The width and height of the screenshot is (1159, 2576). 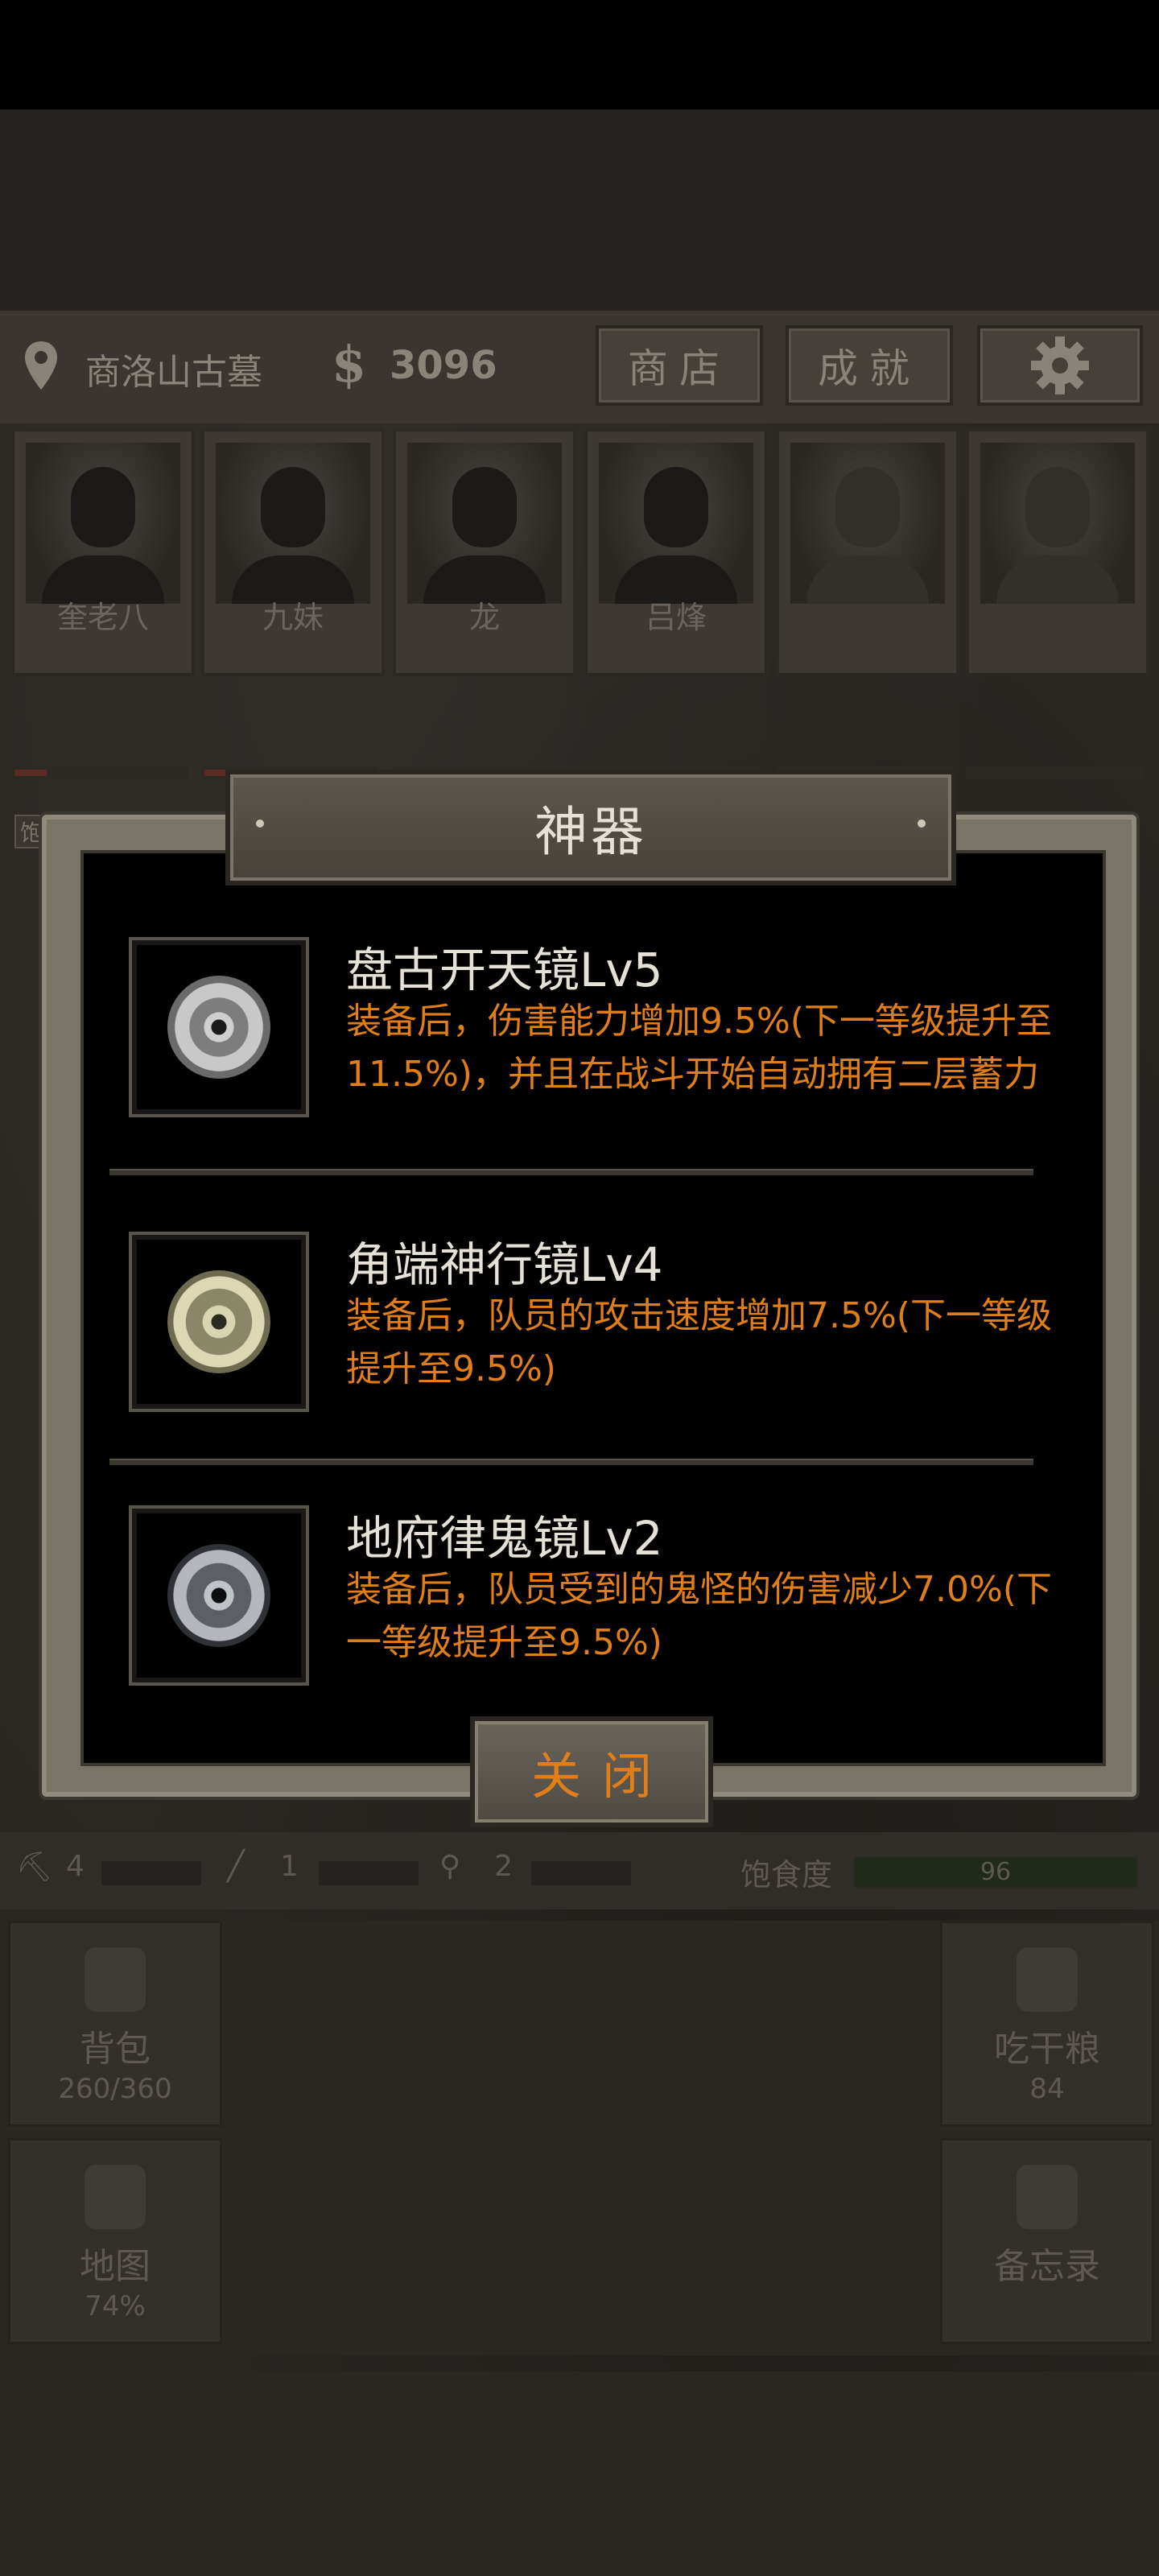 I want to click on bag-icon, so click(x=115, y=1979).